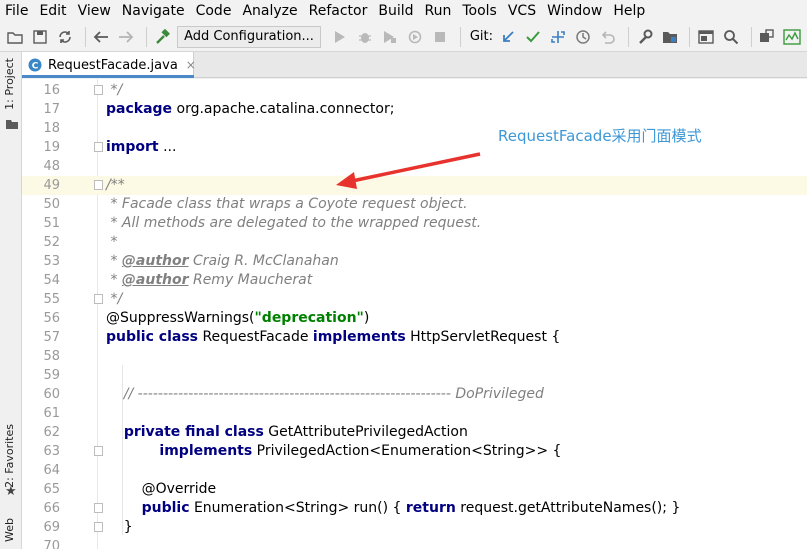  Describe the element at coordinates (139, 109) in the screenshot. I see `code-token: package` at that location.